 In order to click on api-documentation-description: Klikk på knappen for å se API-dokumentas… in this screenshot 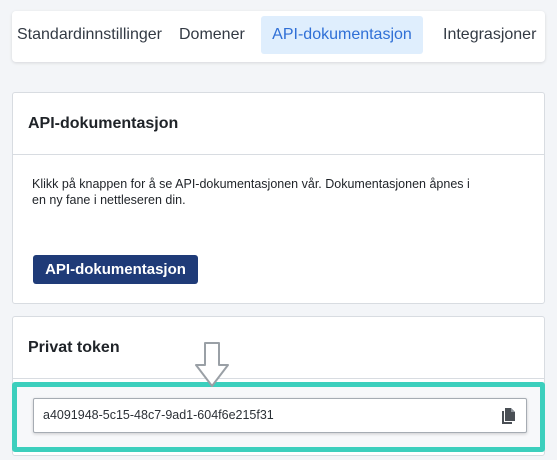, I will do `click(251, 192)`.